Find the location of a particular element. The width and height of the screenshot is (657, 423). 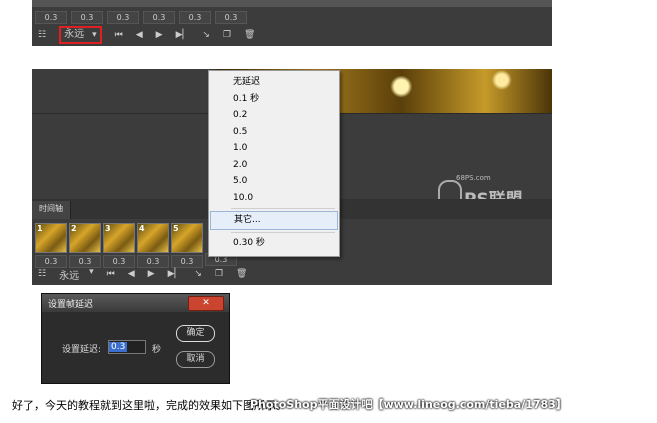

frame-thumbnail: 5 is located at coordinates (187, 238).